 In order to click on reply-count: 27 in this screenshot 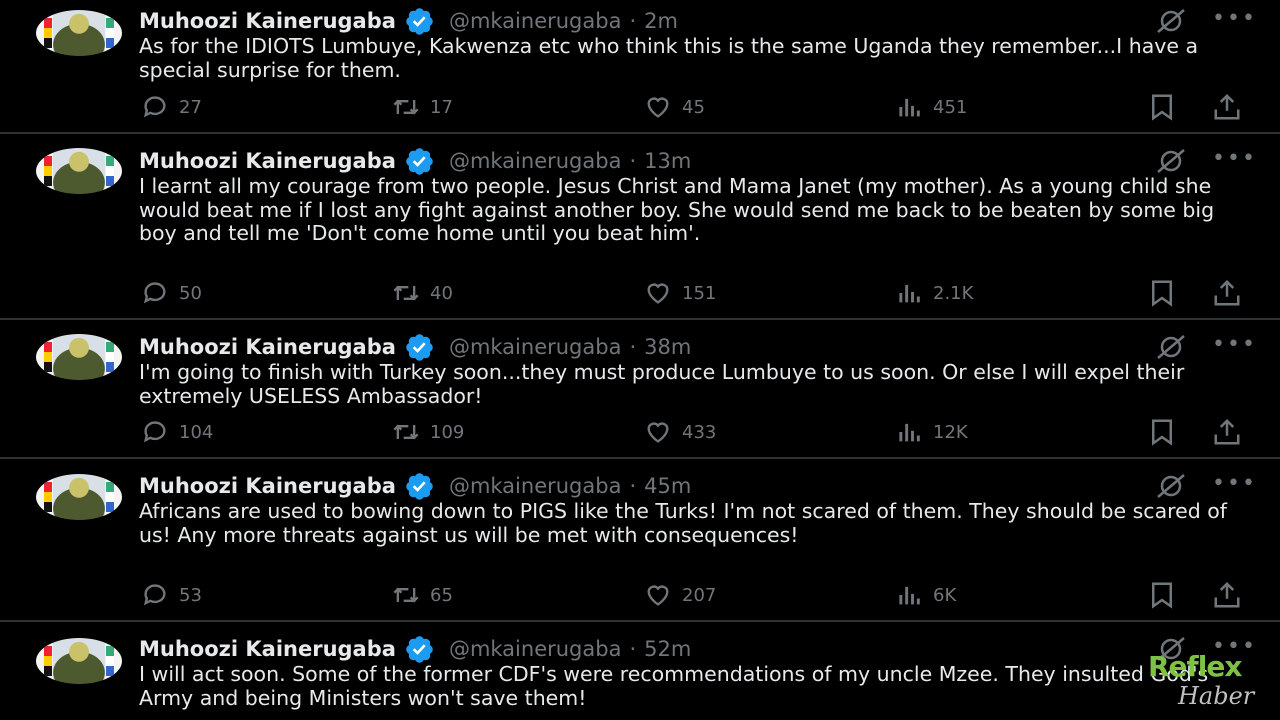, I will do `click(190, 107)`.